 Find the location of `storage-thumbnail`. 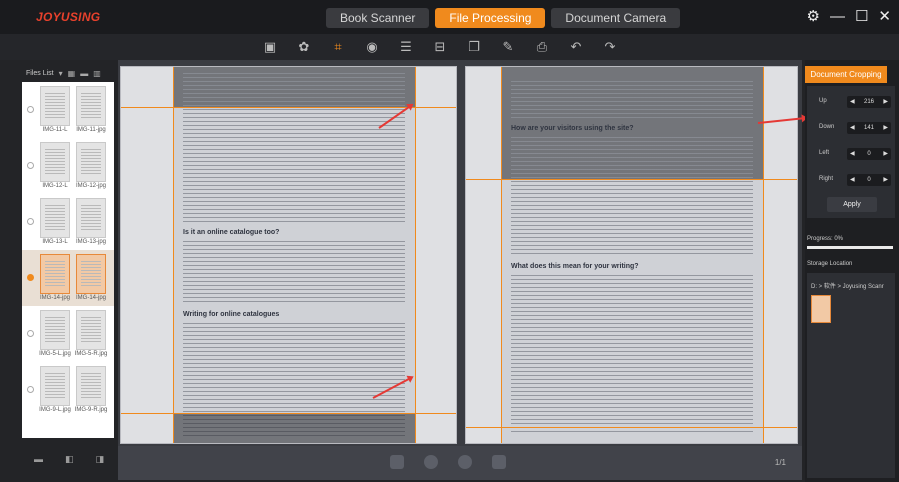

storage-thumbnail is located at coordinates (821, 309).